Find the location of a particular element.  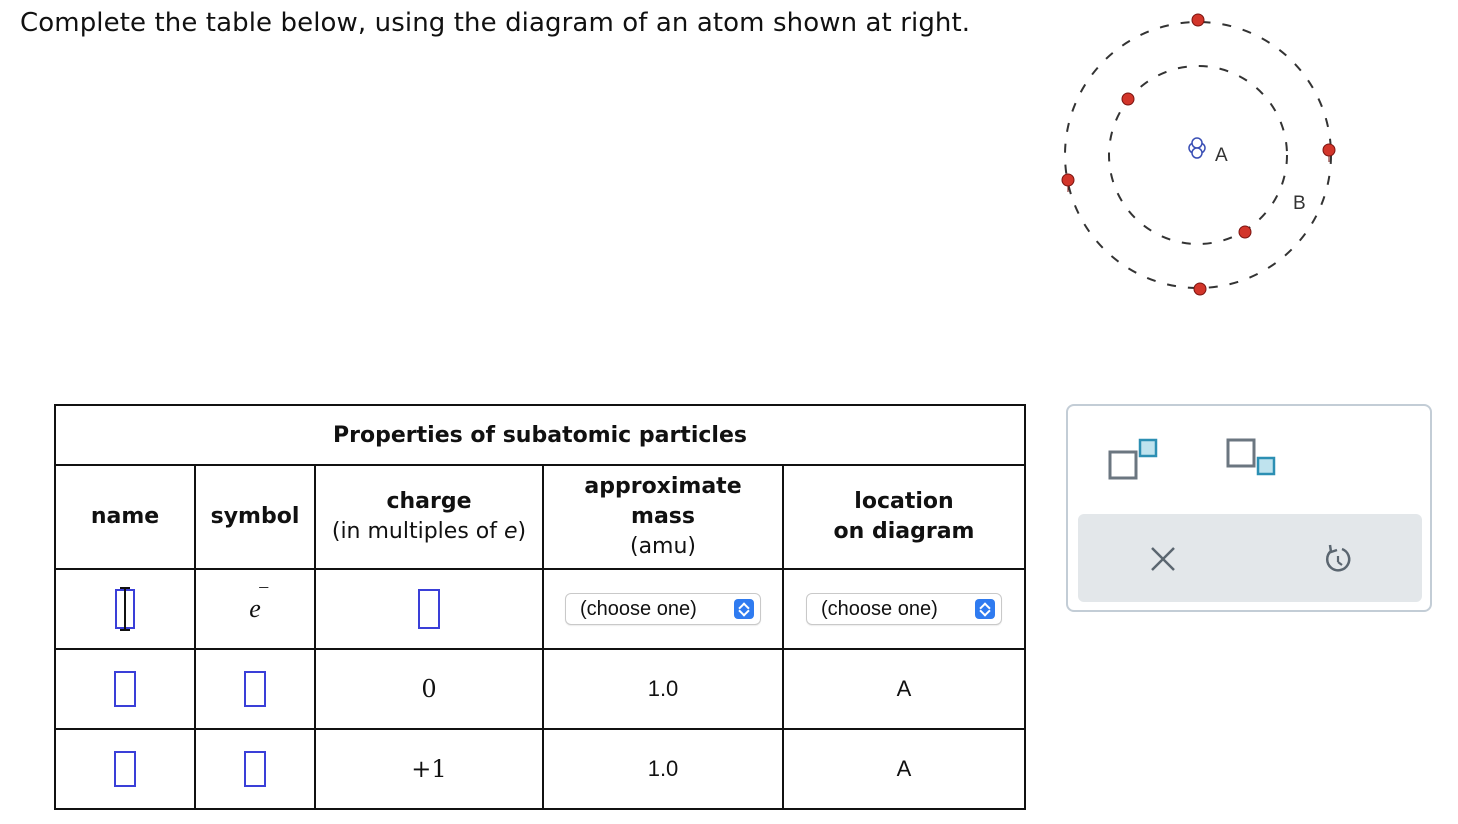

header-location-2: on diagram is located at coordinates (904, 531).